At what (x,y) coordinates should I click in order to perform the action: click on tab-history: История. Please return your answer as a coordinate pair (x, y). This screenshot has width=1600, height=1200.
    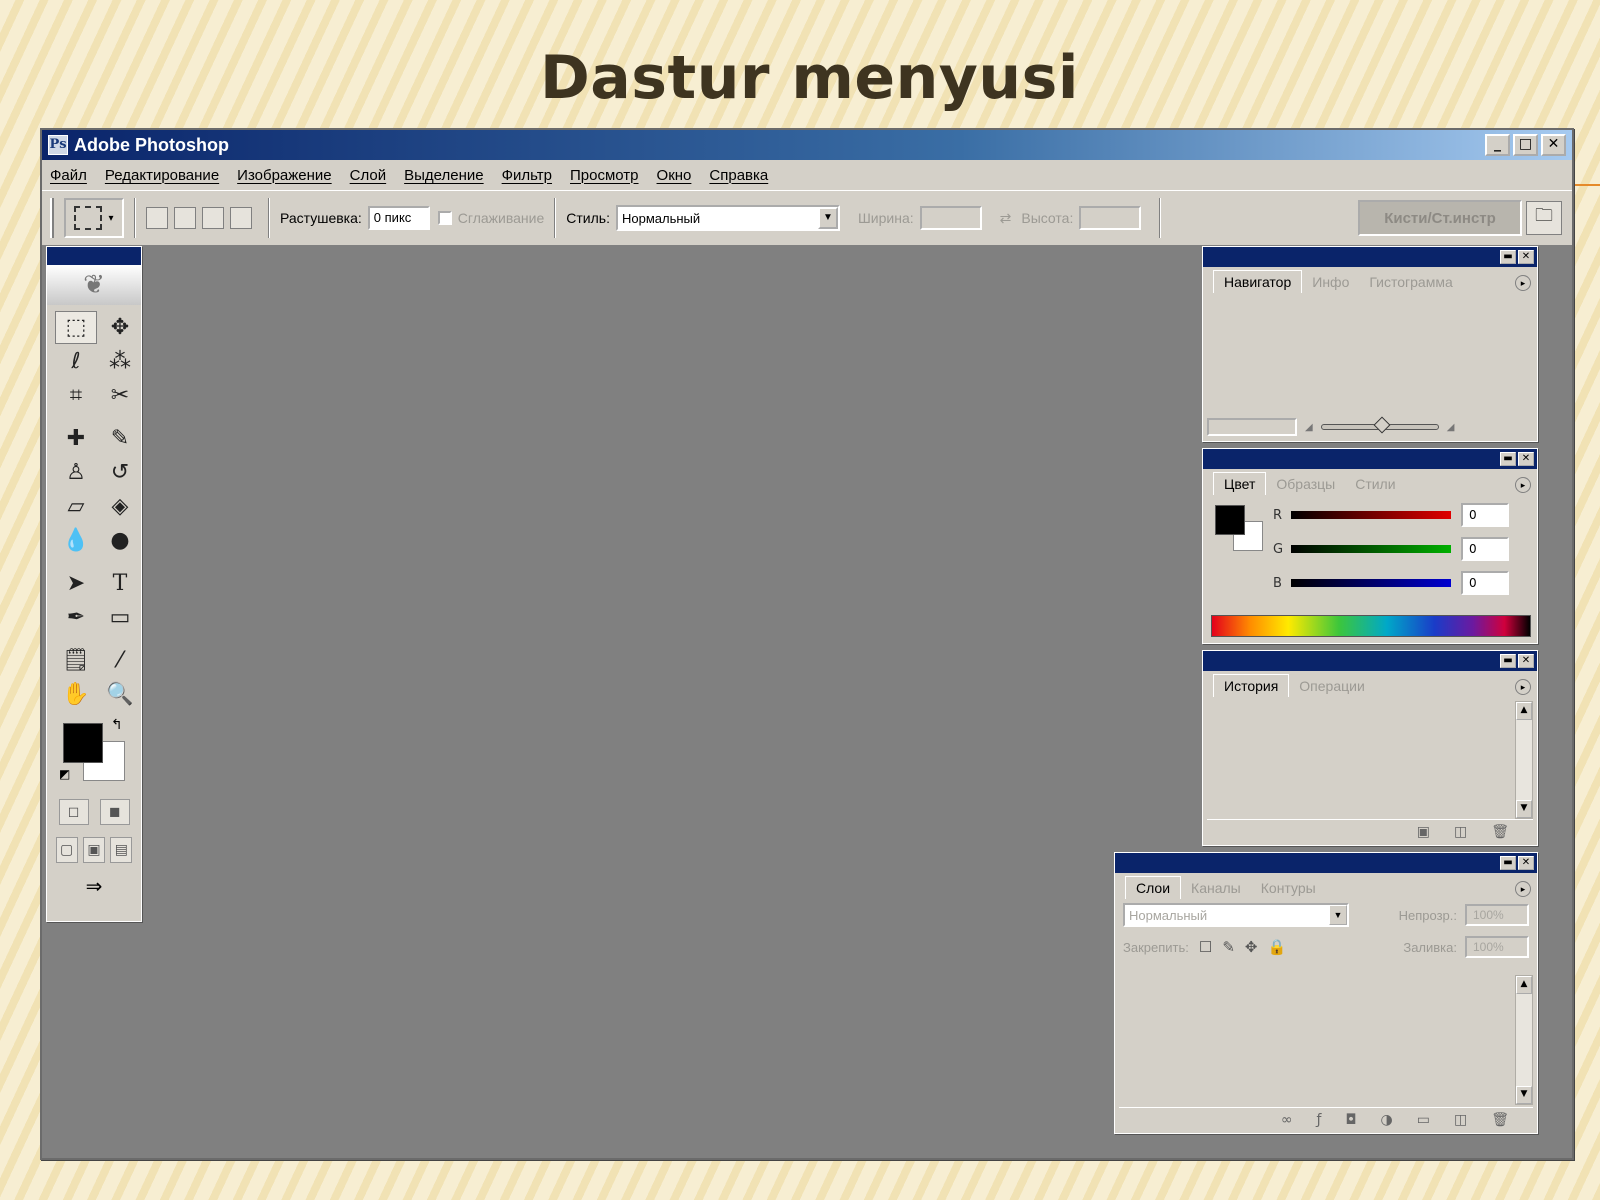
    Looking at the image, I should click on (1251, 685).